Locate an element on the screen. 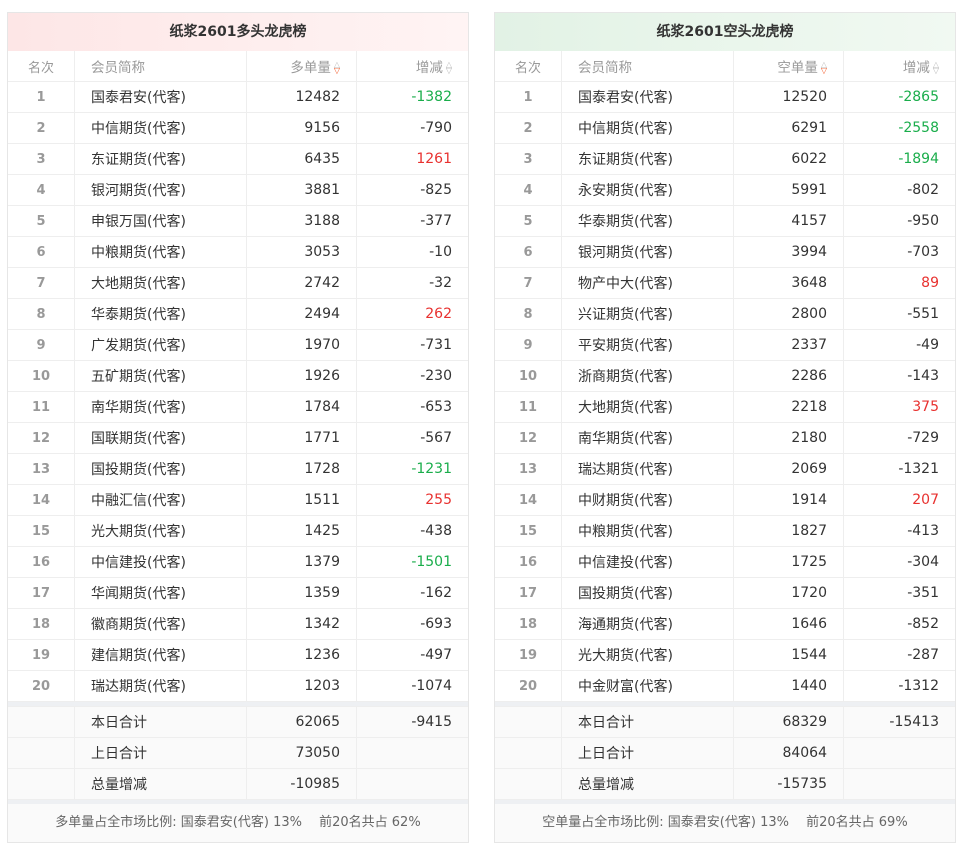  cell-rank: 10 is located at coordinates (41, 376).